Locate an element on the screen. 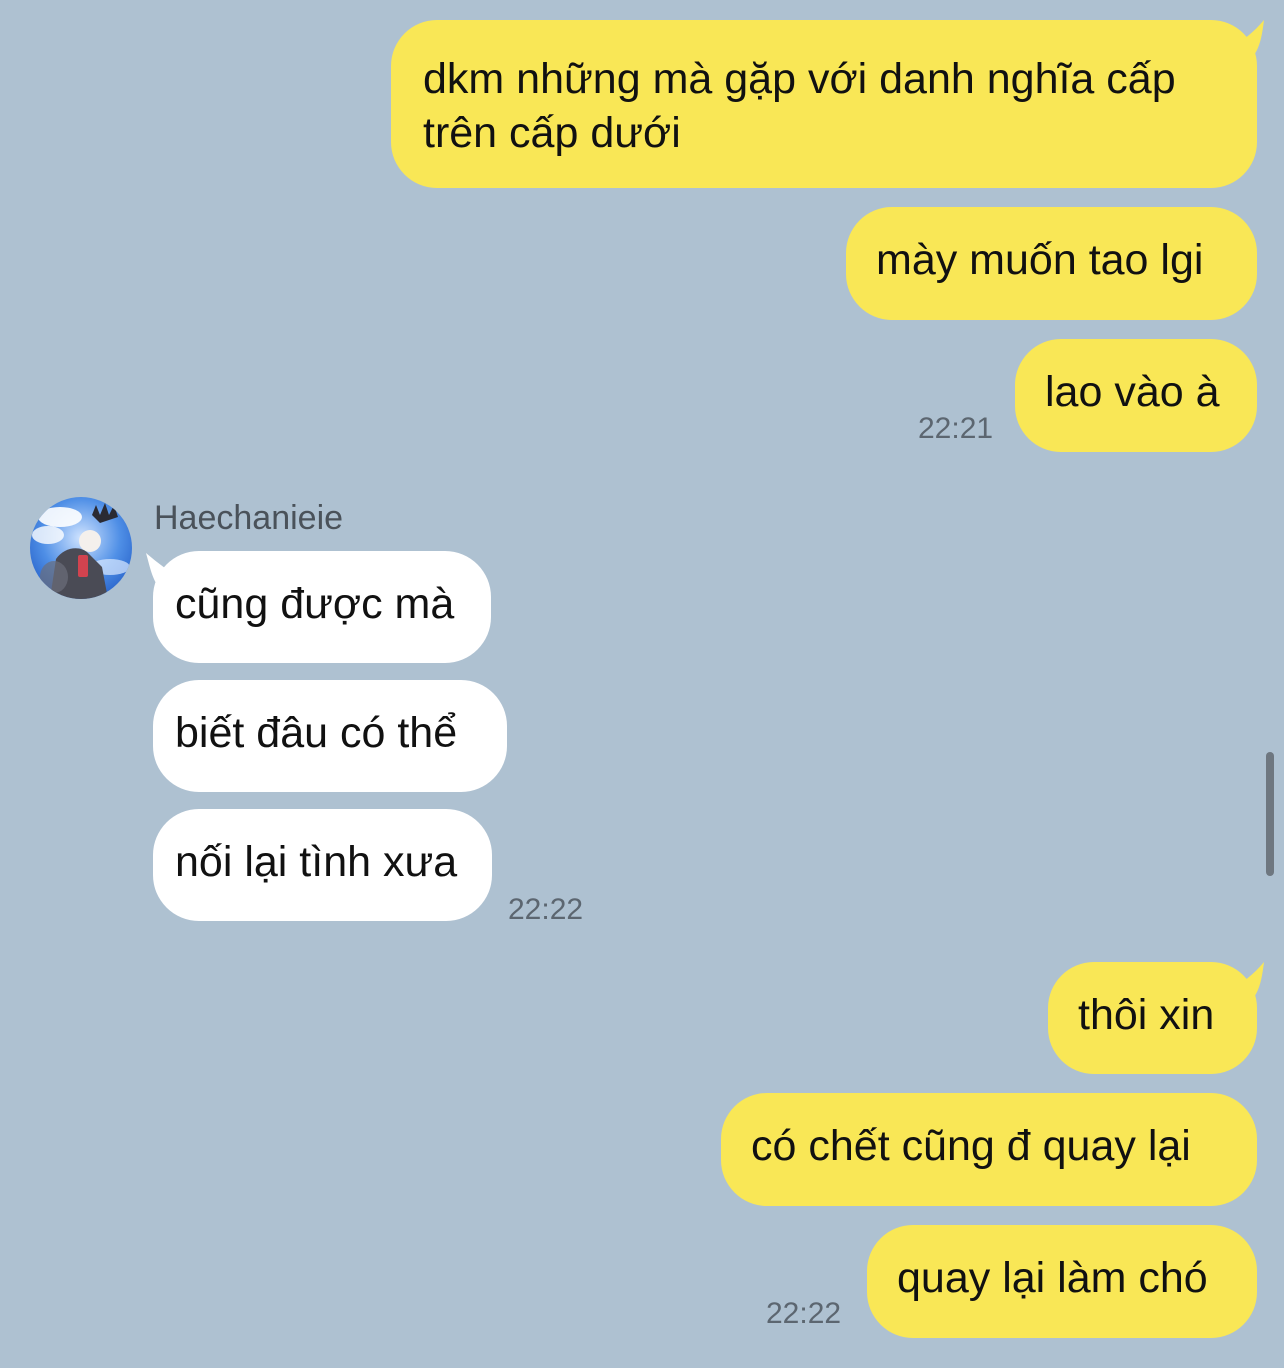  message-bubble-outgoing: lao vào à is located at coordinates (1136, 395).